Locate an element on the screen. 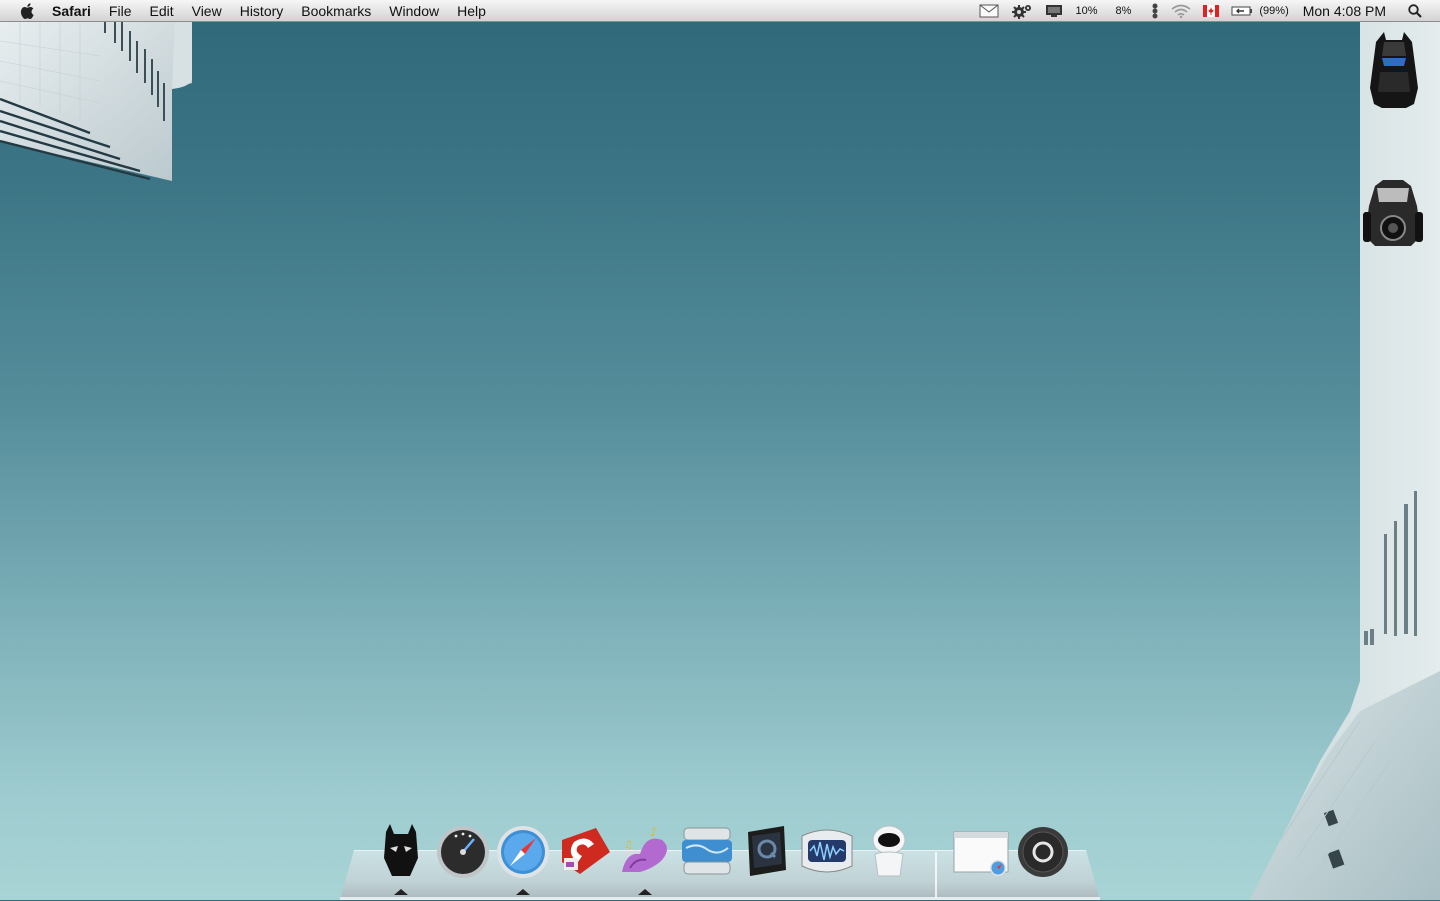  menu-history: History is located at coordinates (262, 11).